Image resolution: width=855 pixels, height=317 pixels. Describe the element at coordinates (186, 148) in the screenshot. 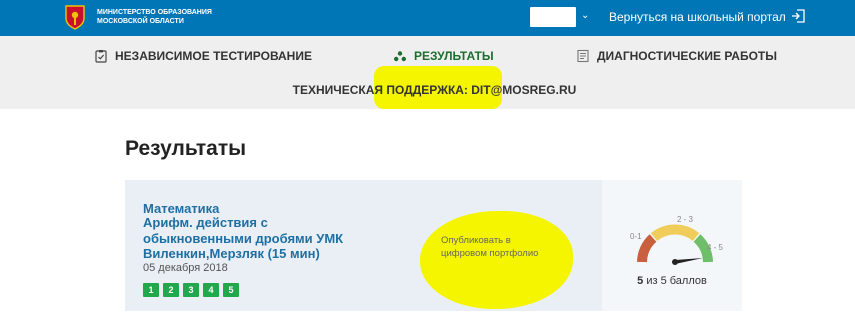

I see `page-title: Результаты` at that location.